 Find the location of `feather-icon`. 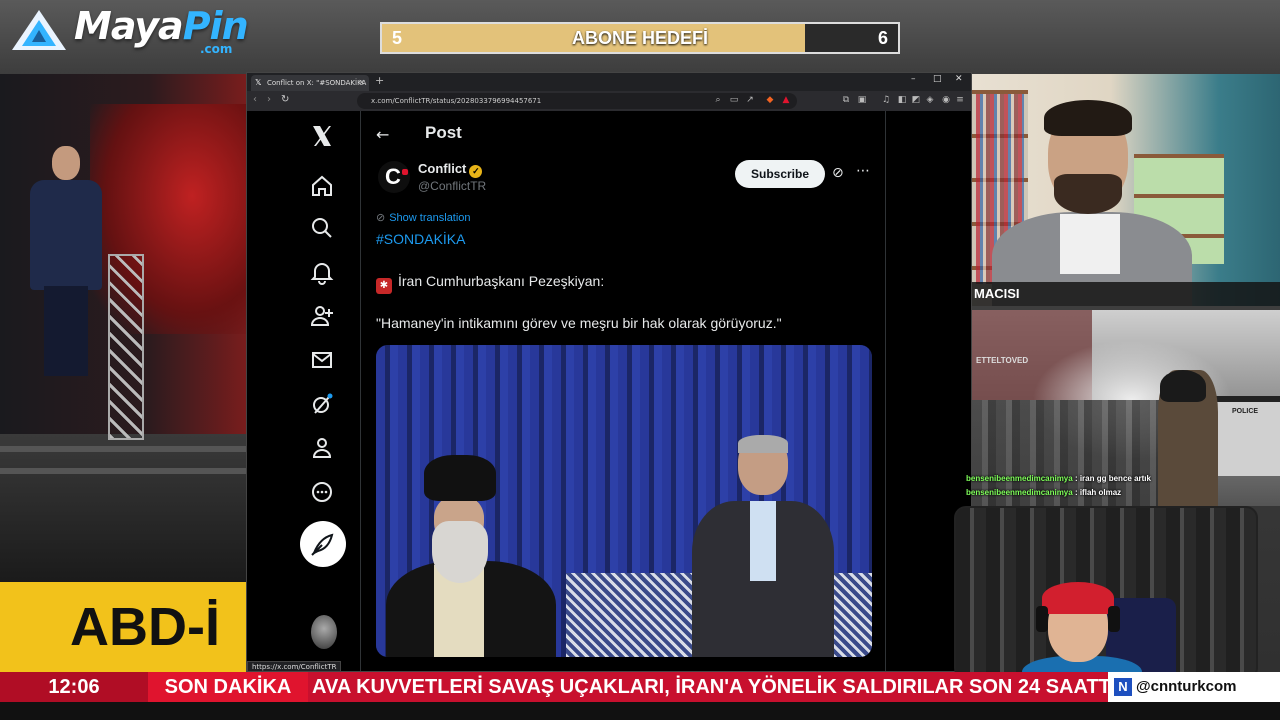

feather-icon is located at coordinates (322, 544).